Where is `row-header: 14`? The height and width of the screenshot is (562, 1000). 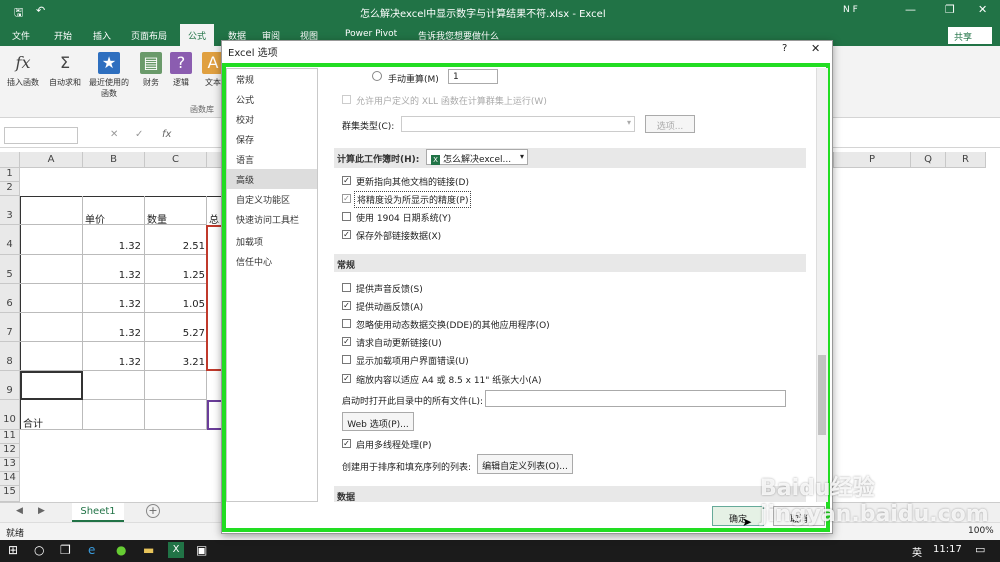
row-header: 14 is located at coordinates (10, 479).